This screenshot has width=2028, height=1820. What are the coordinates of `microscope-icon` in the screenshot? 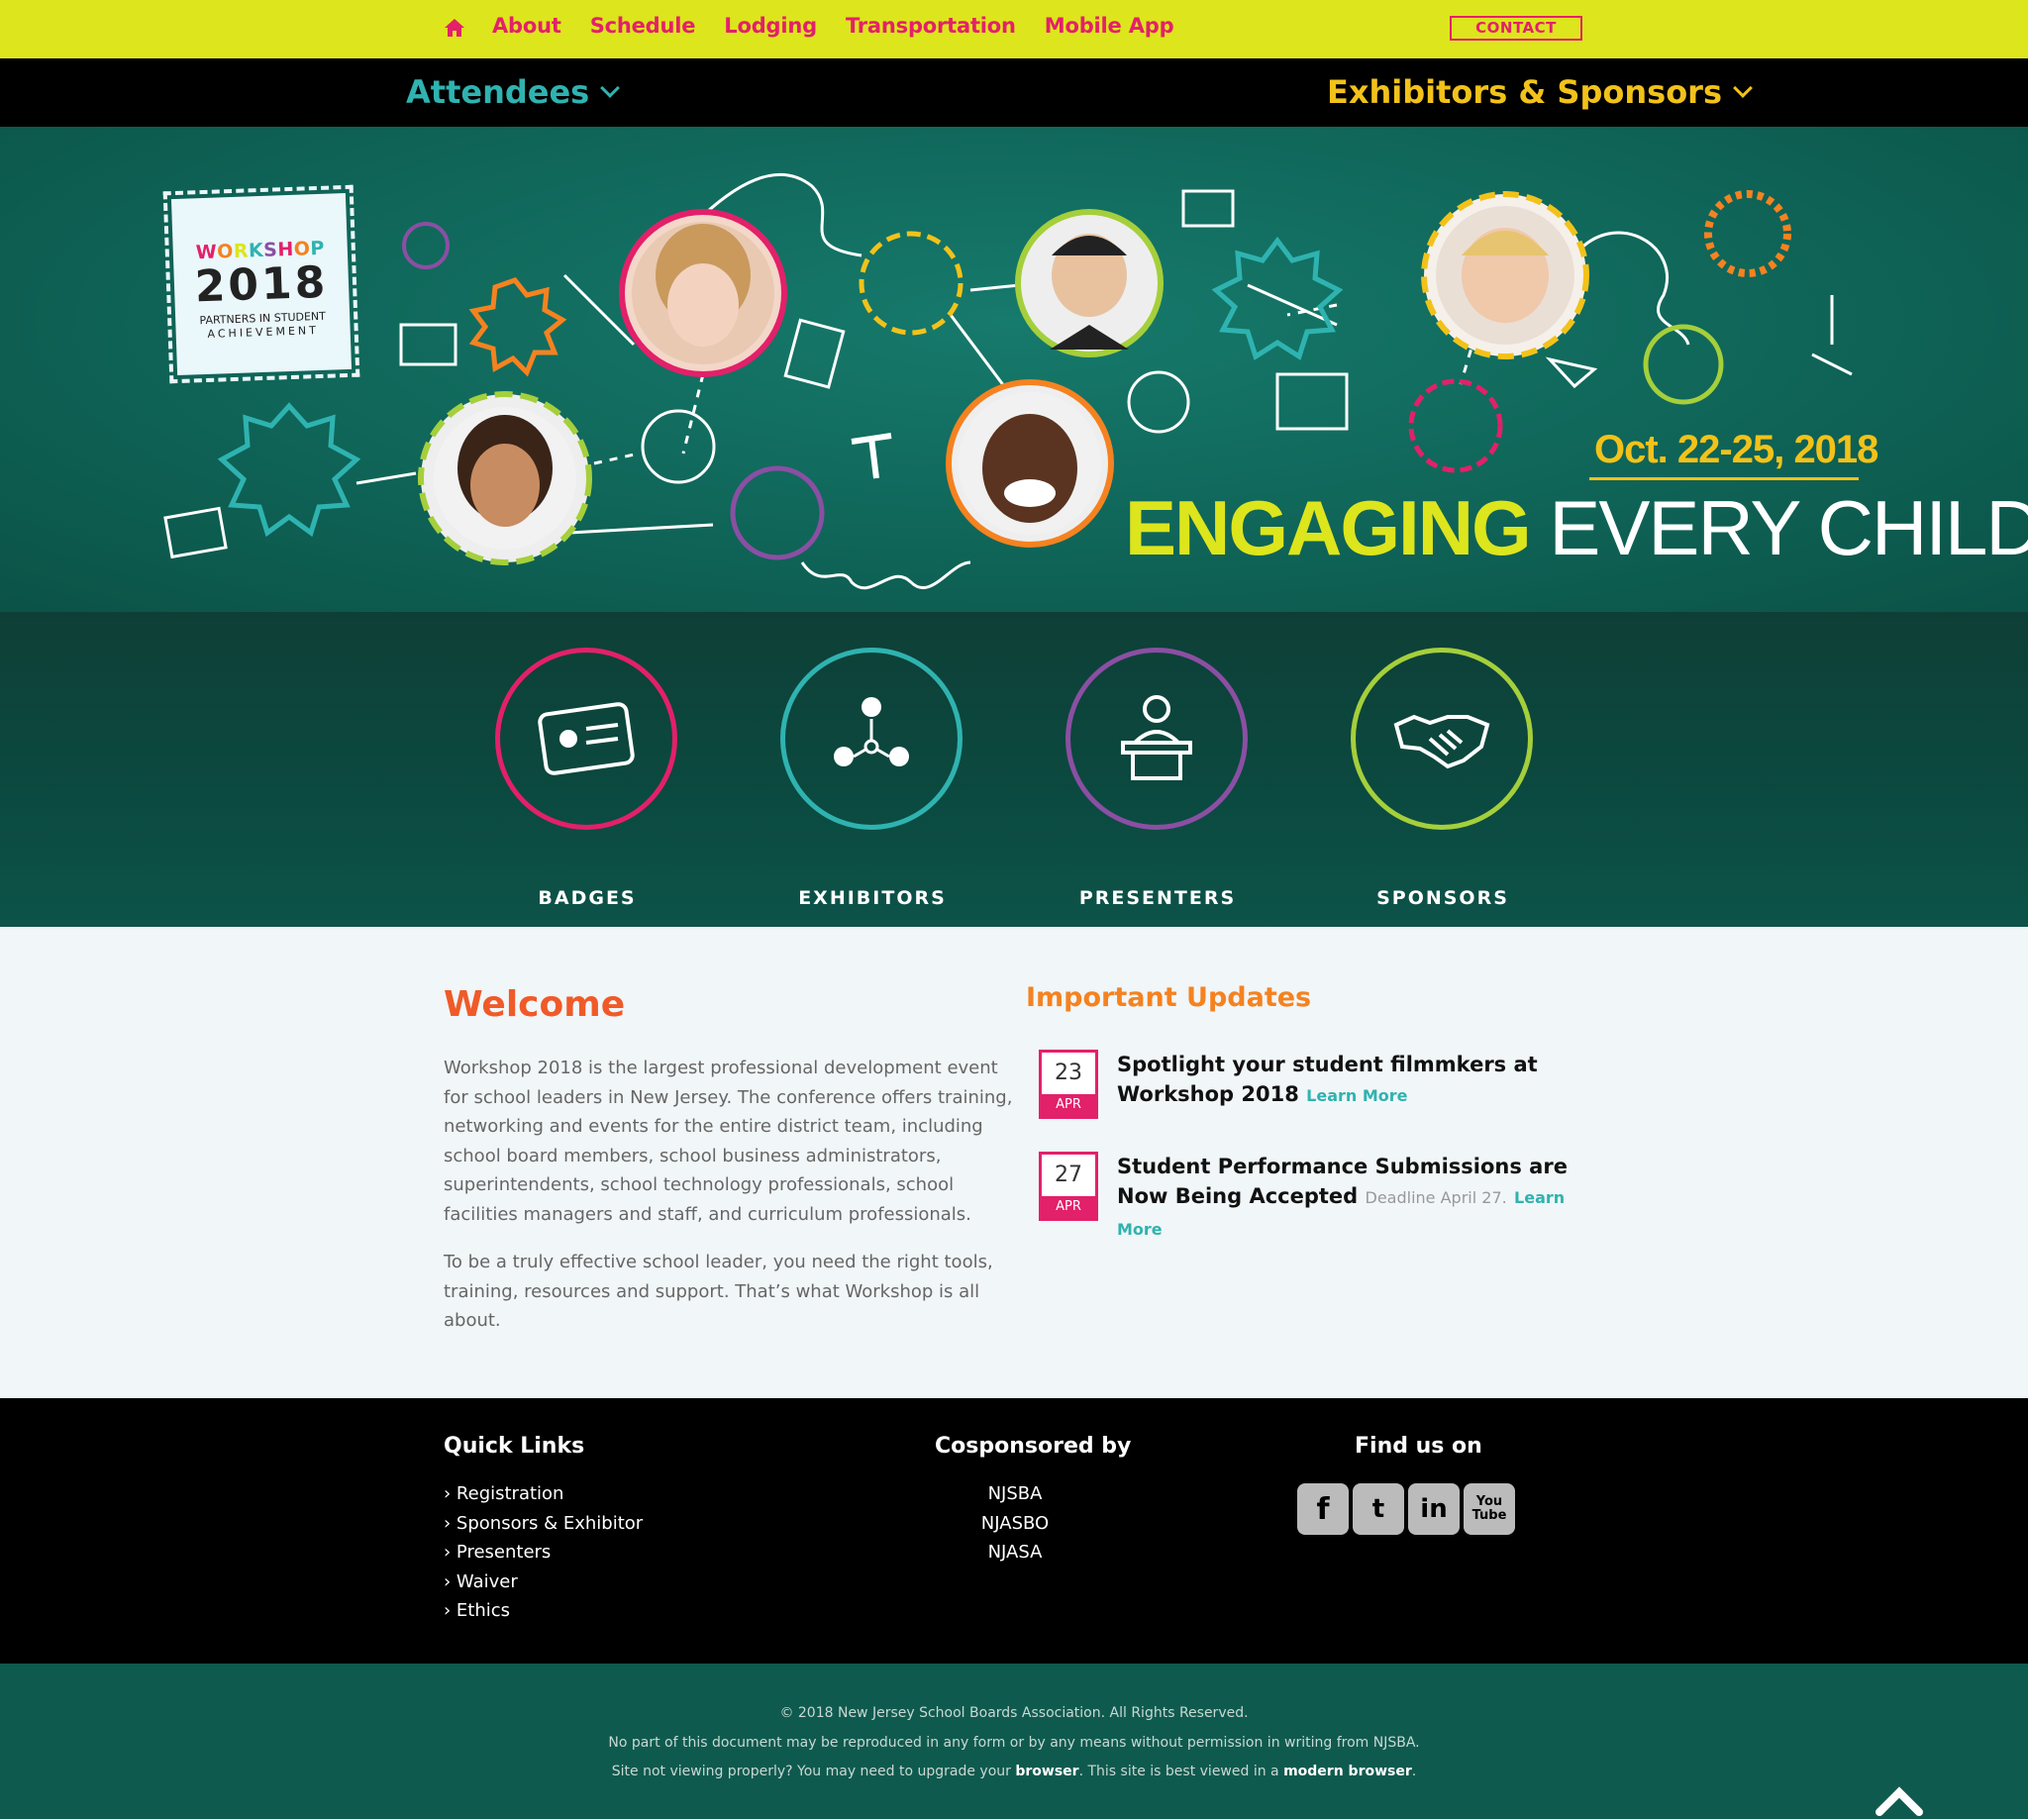 It's located at (289, 470).